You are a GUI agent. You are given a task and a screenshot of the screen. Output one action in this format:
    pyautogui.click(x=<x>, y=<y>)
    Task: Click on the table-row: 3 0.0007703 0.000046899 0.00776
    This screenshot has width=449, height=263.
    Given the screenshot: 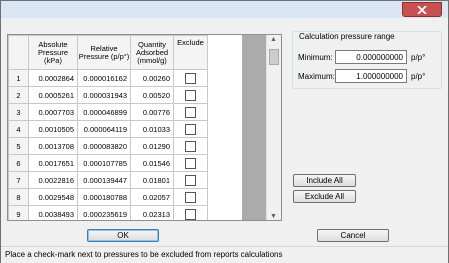 What is the action you would take?
    pyautogui.click(x=108, y=112)
    